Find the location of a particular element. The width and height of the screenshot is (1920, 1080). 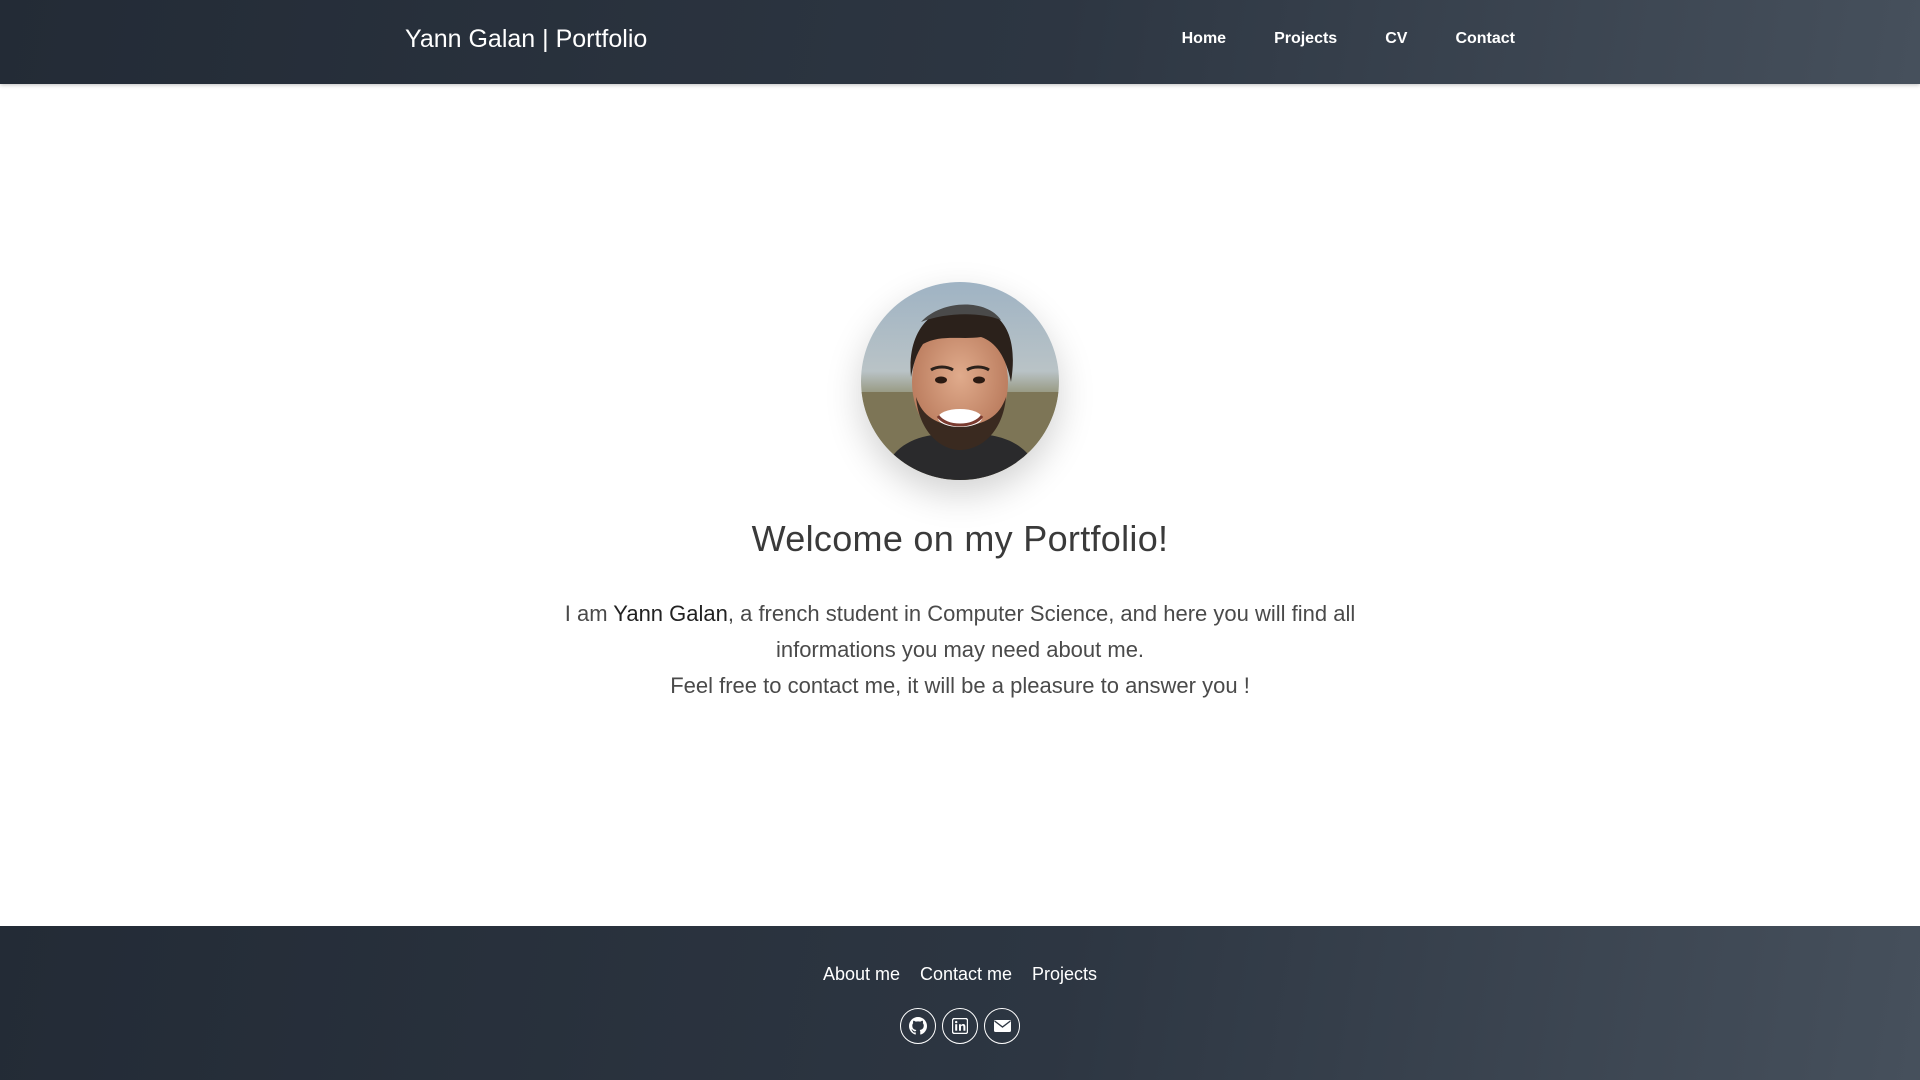

intro-name: Yann Galan is located at coordinates (670, 613).